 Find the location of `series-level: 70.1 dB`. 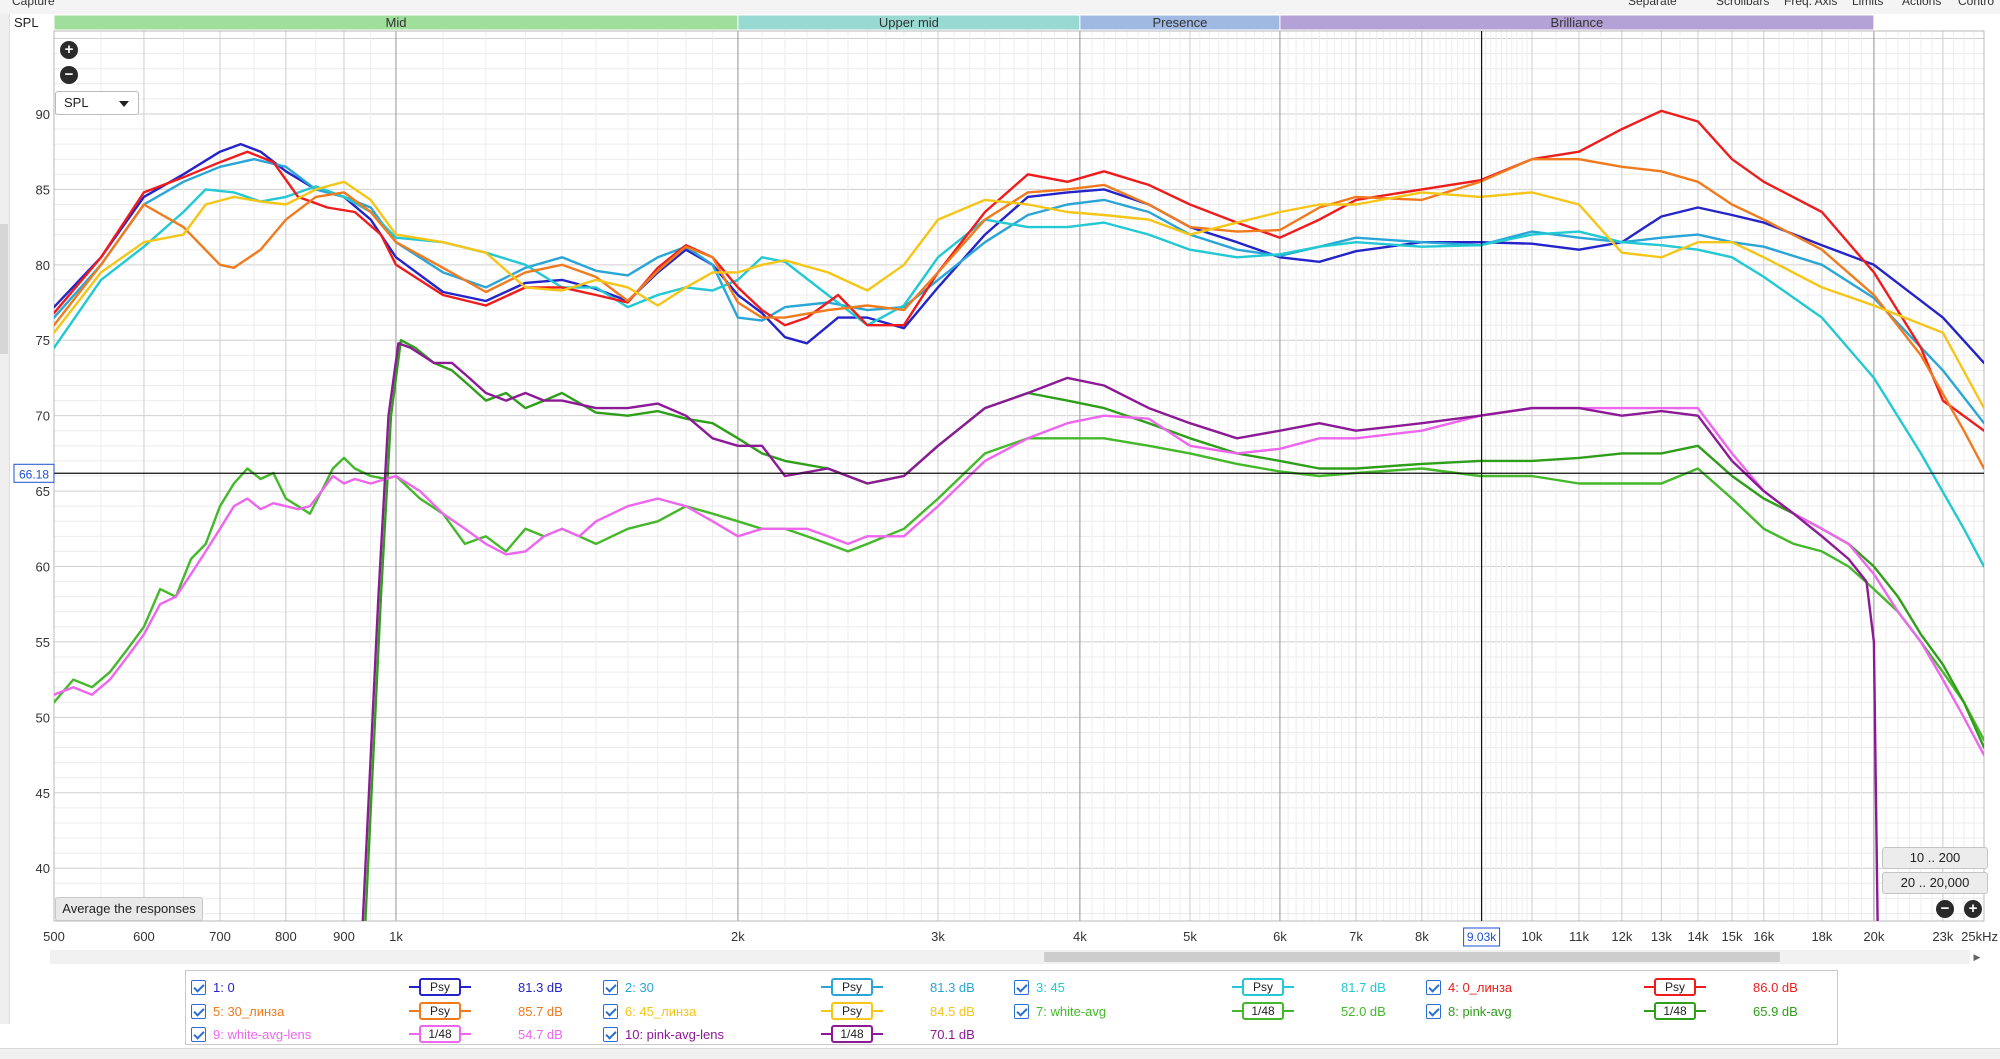

series-level: 70.1 dB is located at coordinates (952, 1034).